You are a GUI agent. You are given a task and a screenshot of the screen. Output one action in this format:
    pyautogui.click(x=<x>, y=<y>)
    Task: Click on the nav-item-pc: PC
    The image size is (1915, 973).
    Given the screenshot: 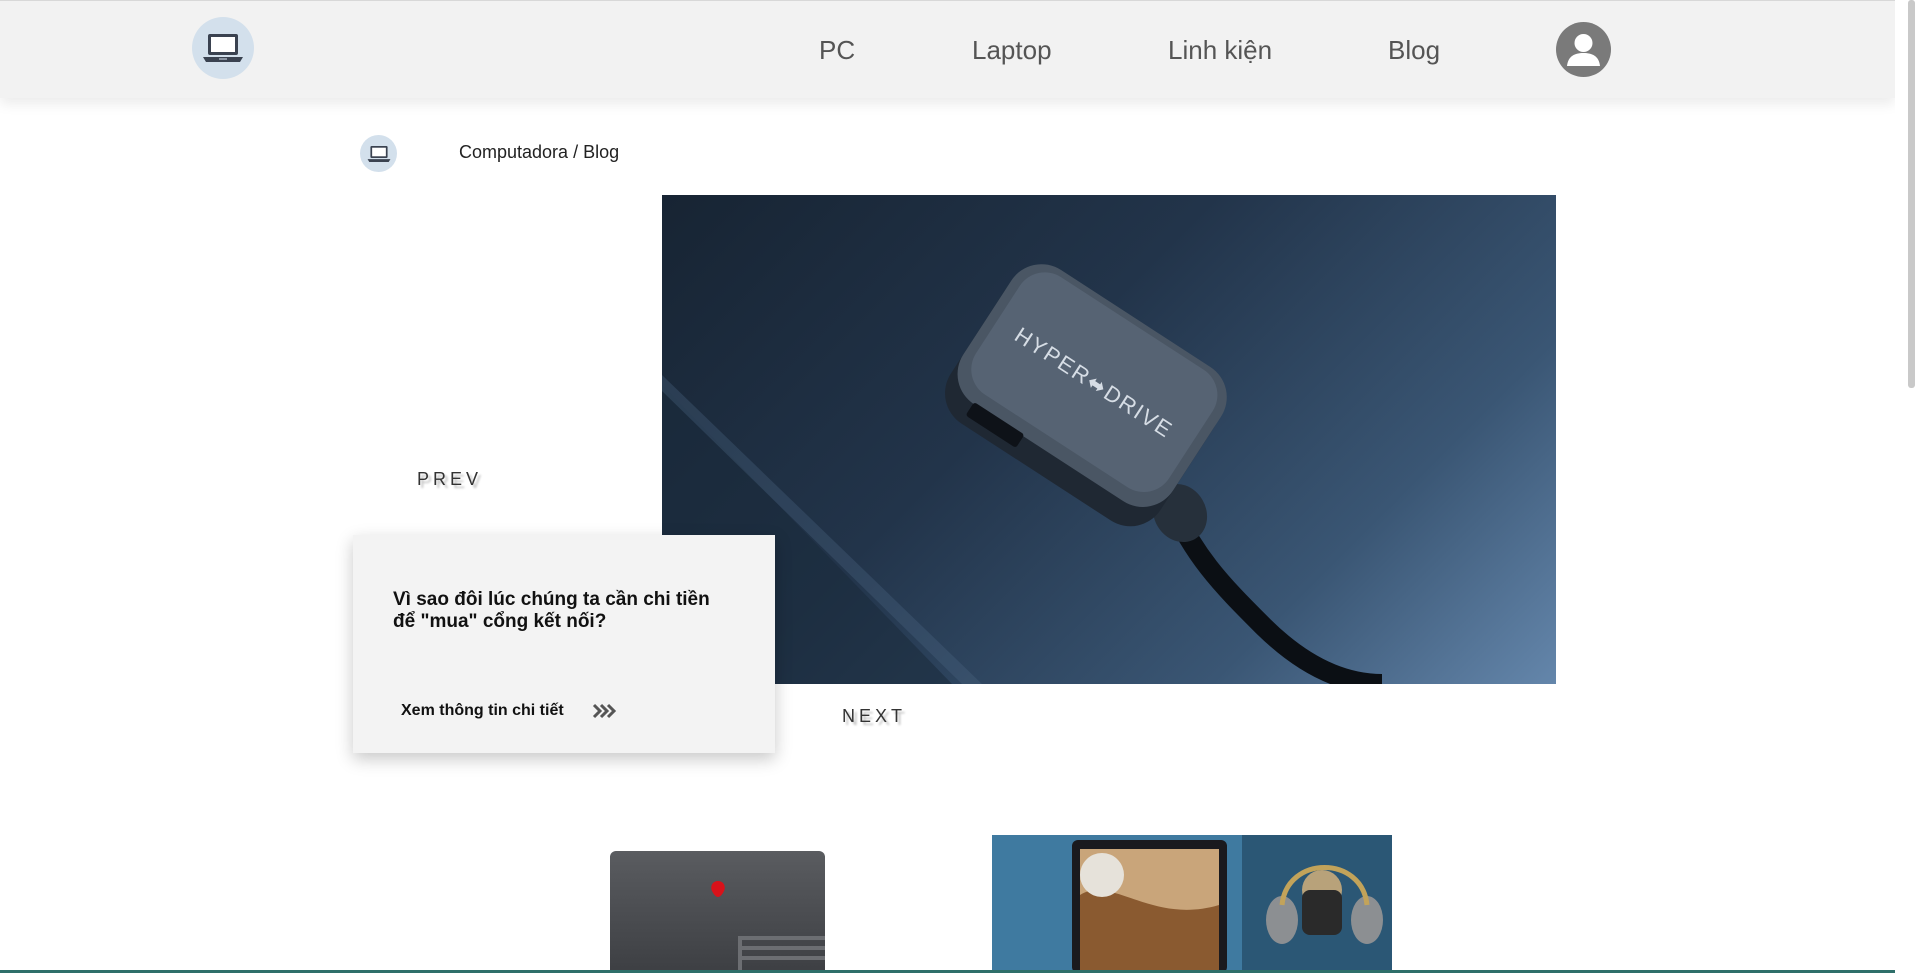 What is the action you would take?
    pyautogui.click(x=837, y=50)
    